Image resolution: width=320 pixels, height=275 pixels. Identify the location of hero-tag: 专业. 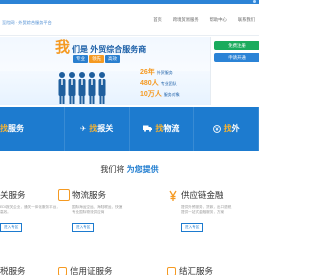
(80, 59).